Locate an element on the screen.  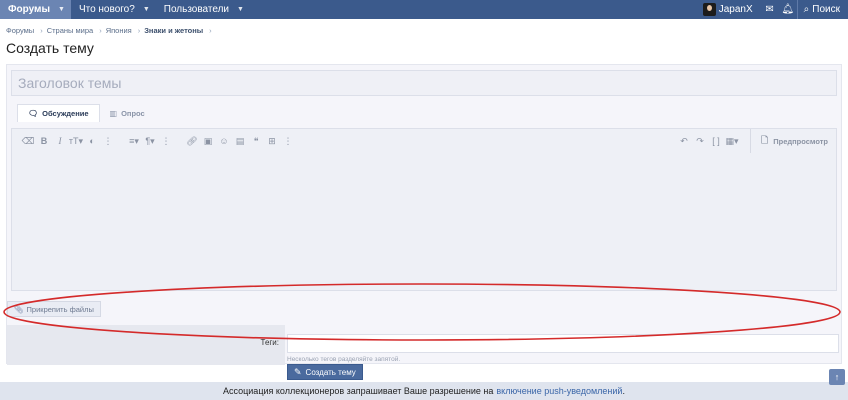
nav-user-area: JapanX ✉ 🔔︎ ⌕ Поиск is located at coordinates (775, 9).